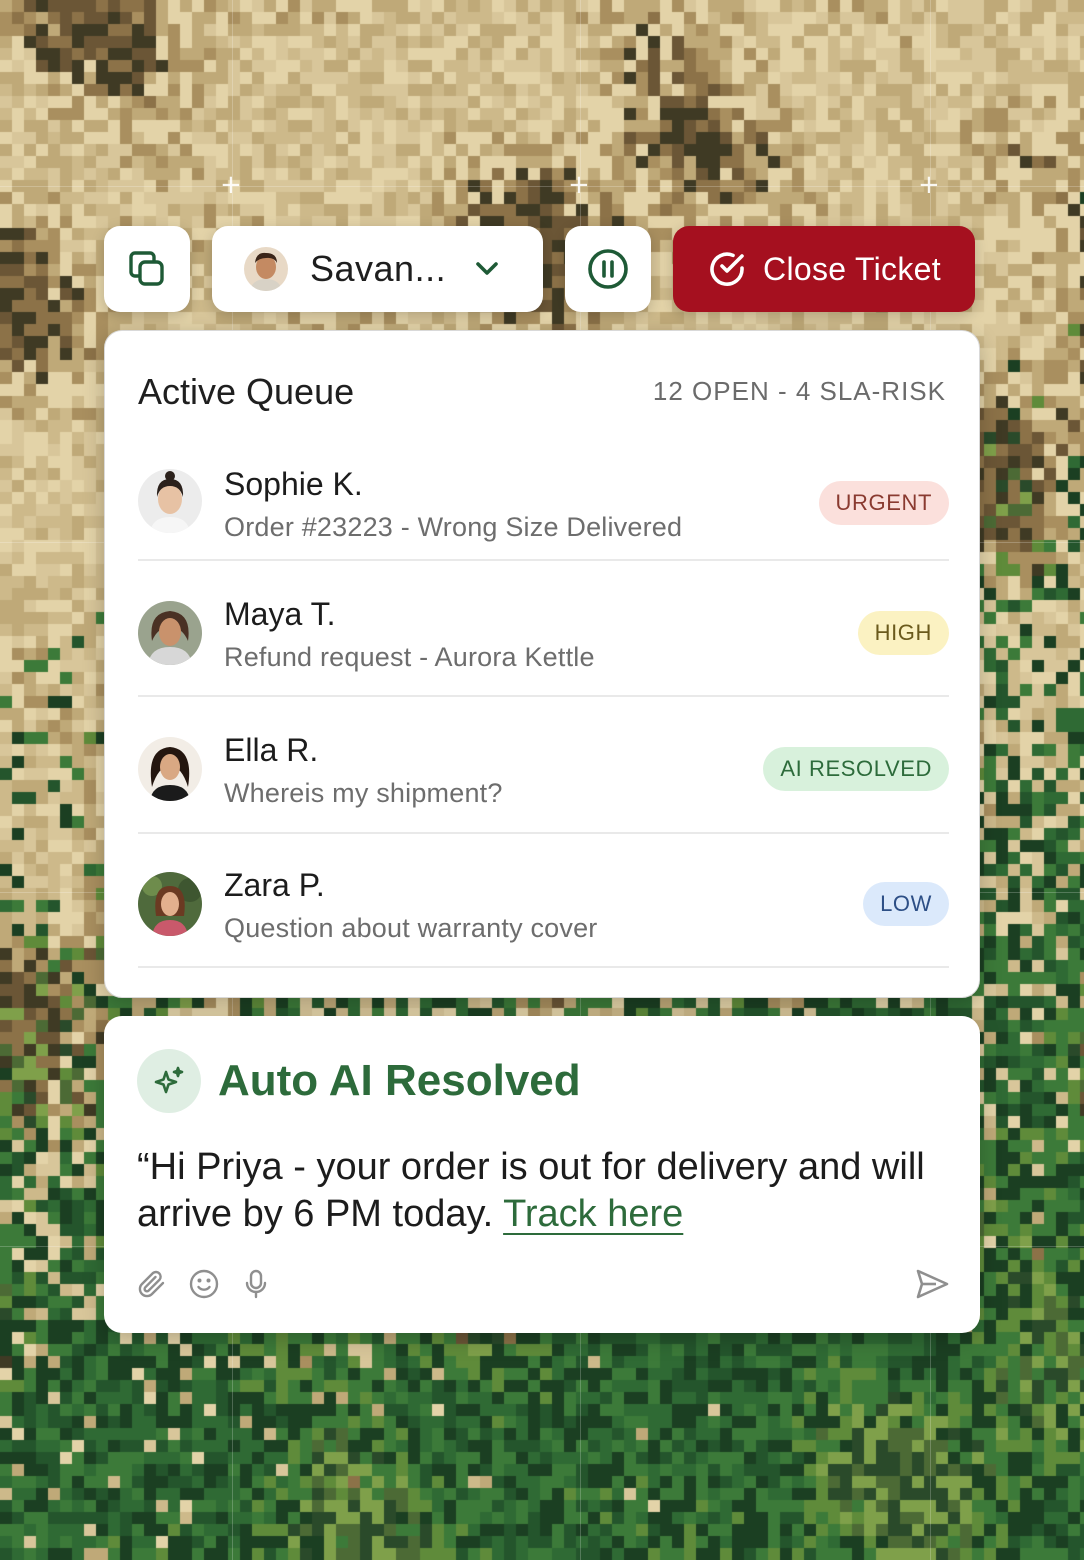  I want to click on ticket-subject: Order #23223 - Wrong Size Delivered, so click(453, 527).